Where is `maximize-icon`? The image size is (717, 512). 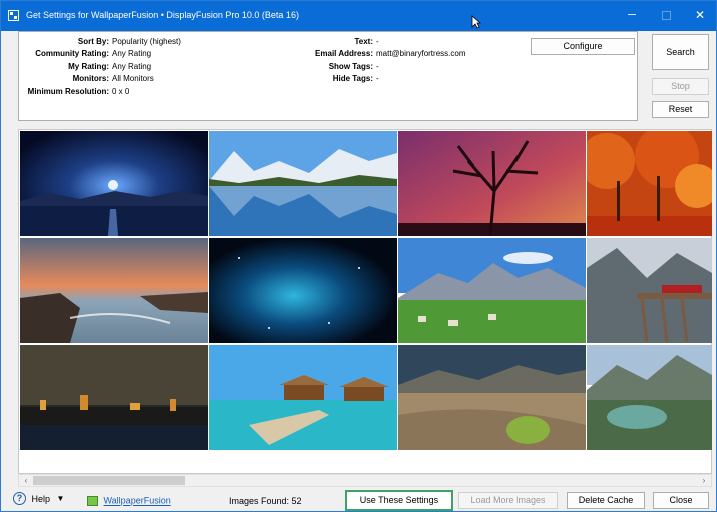 maximize-icon is located at coordinates (666, 15).